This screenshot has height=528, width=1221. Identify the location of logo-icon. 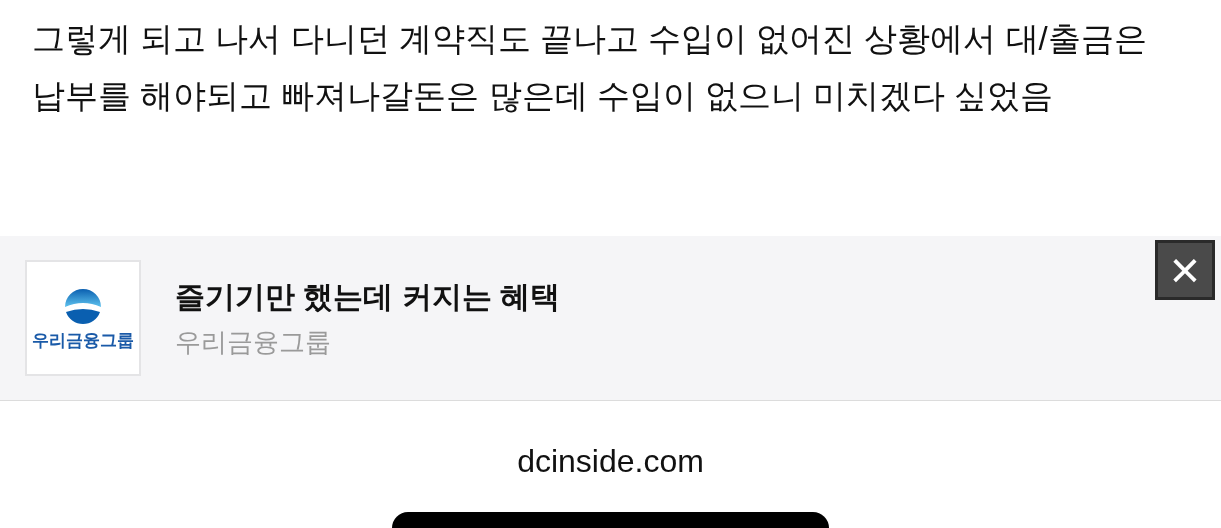
(83, 306).